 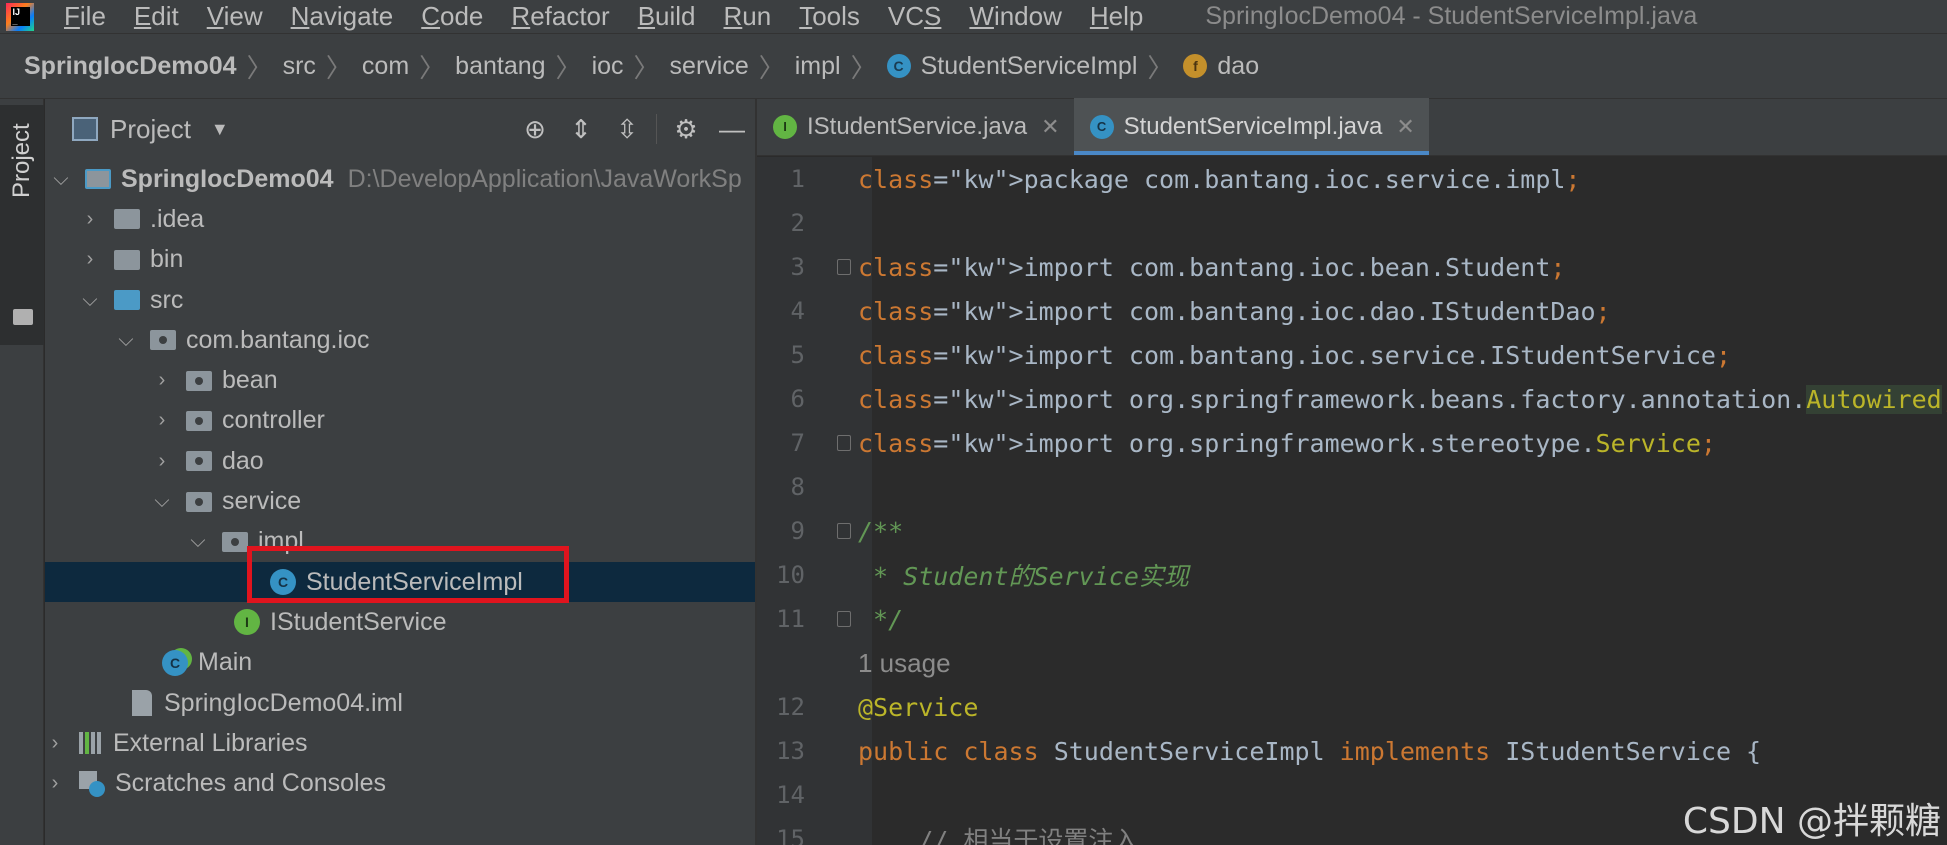 What do you see at coordinates (299, 66) in the screenshot?
I see `breadcrumb-src: src` at bounding box center [299, 66].